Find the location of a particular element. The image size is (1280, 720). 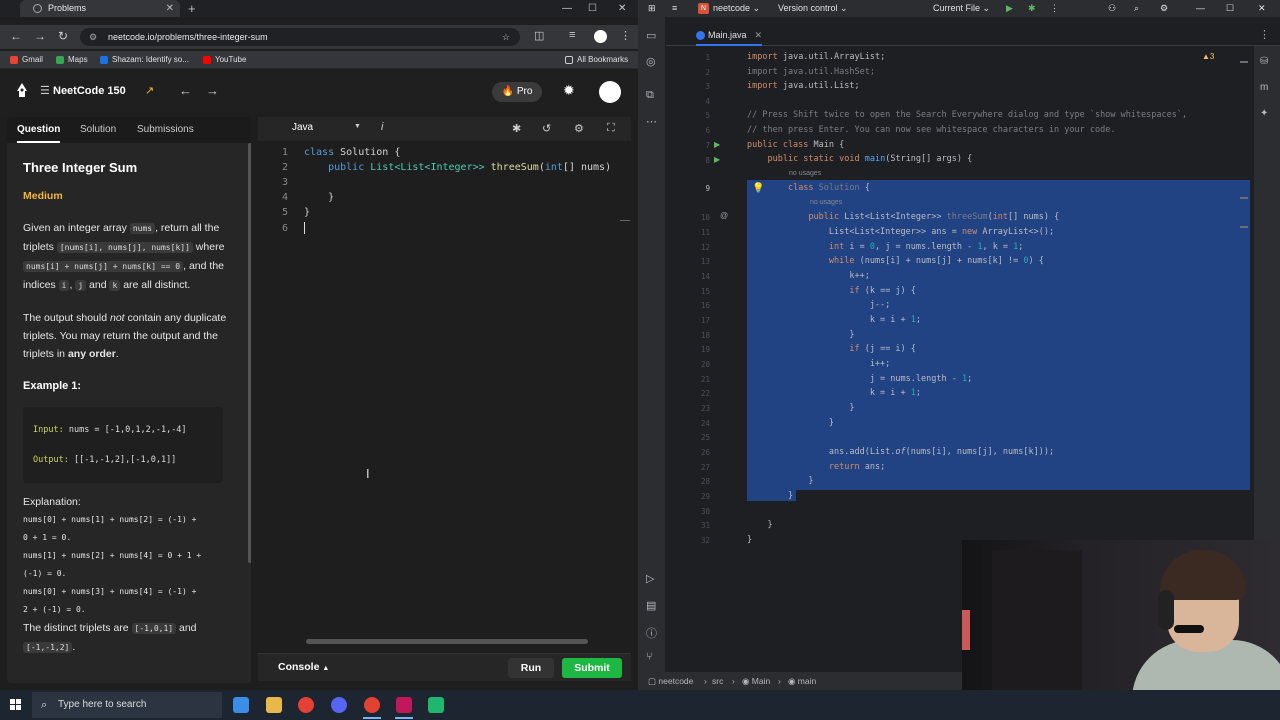

git-icon: ⑂ is located at coordinates (649, 657).